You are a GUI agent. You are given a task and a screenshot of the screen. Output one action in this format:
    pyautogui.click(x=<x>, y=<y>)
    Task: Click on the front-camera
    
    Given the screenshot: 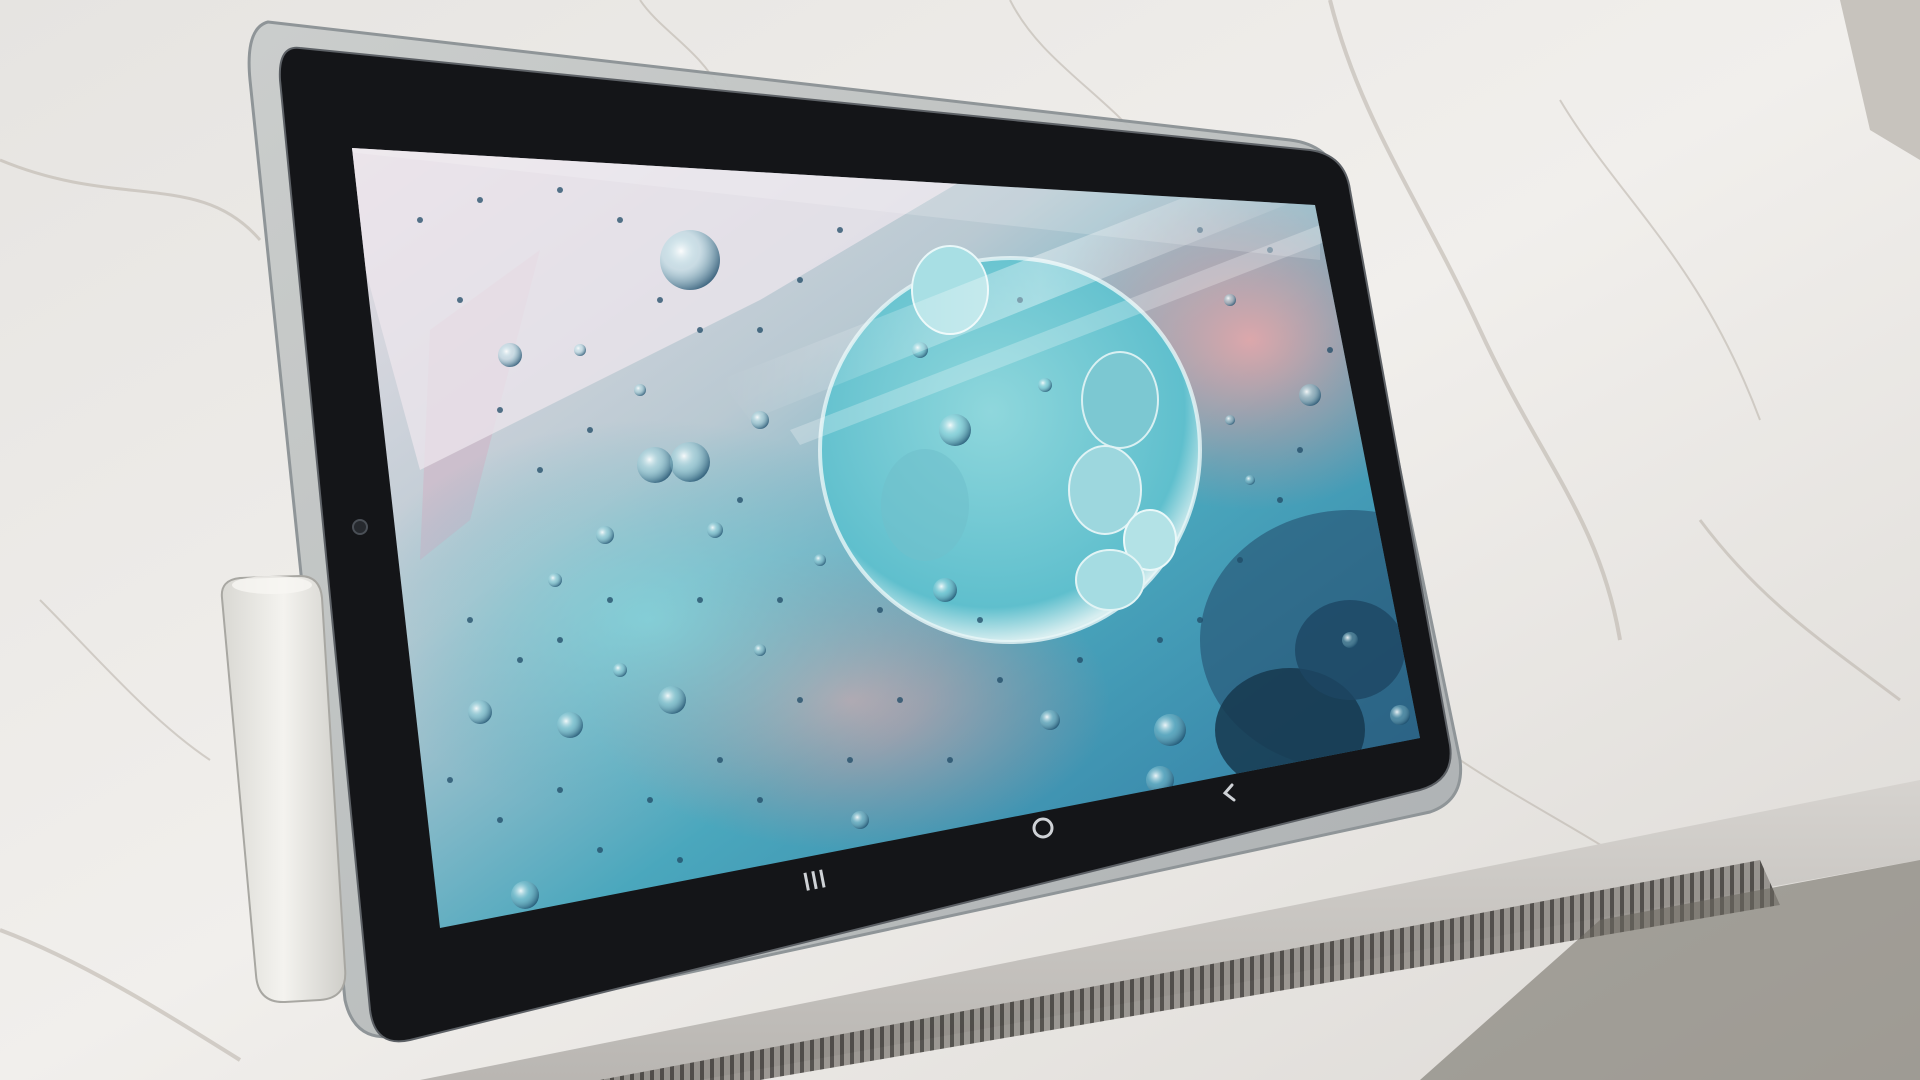 What is the action you would take?
    pyautogui.click(x=360, y=527)
    